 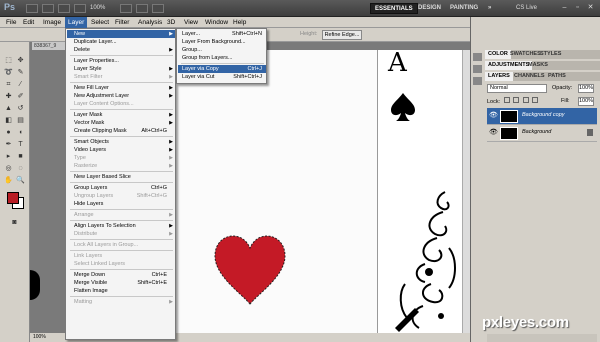 I want to click on lock-transparent-icon, so click(x=506, y=100).